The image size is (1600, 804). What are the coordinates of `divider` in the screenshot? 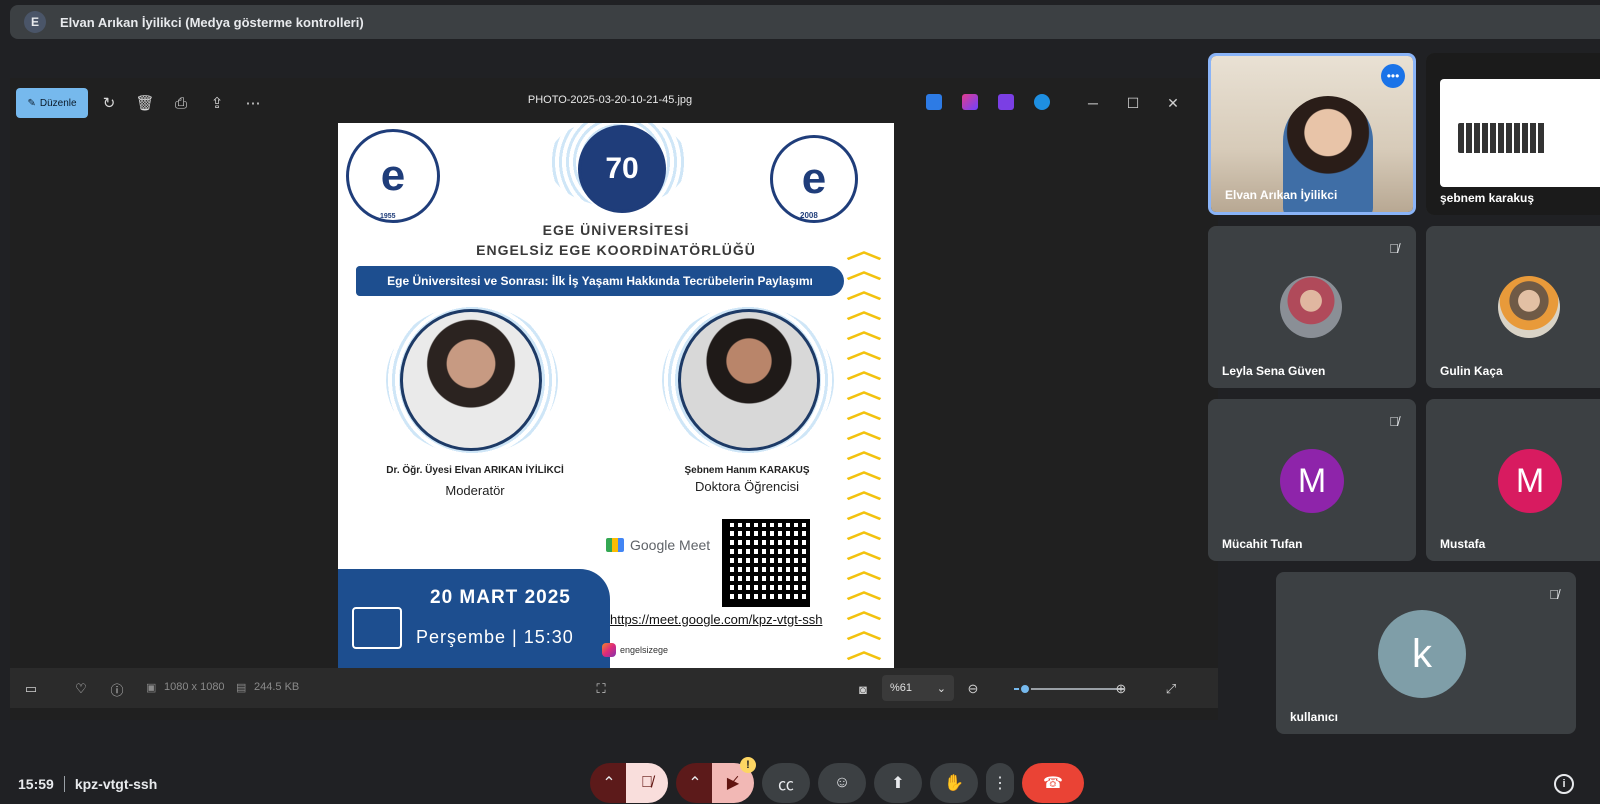 It's located at (64, 784).